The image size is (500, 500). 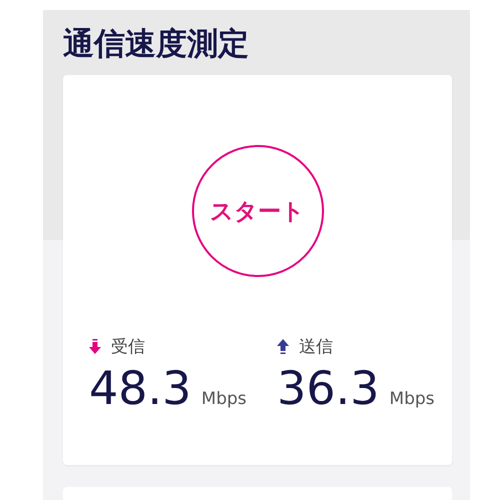 What do you see at coordinates (283, 346) in the screenshot?
I see `up-arrow-icon` at bounding box center [283, 346].